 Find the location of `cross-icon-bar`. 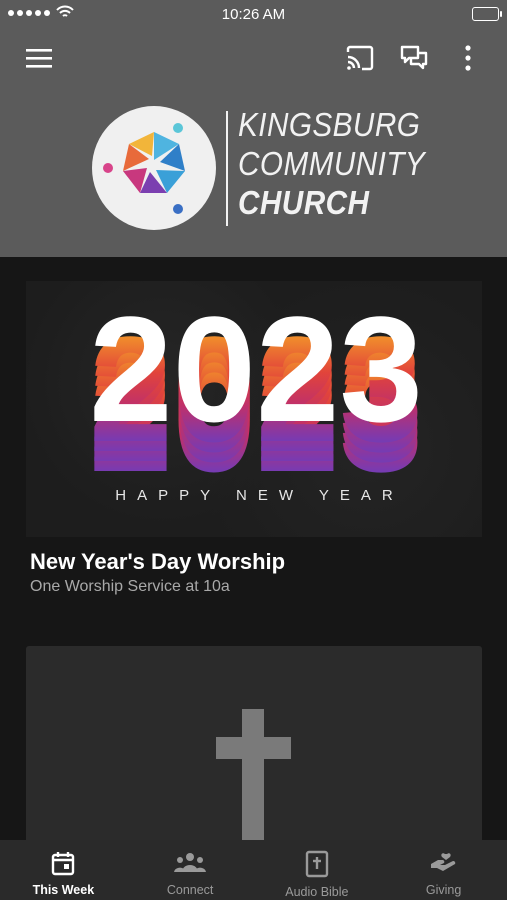

cross-icon-bar is located at coordinates (253, 748).